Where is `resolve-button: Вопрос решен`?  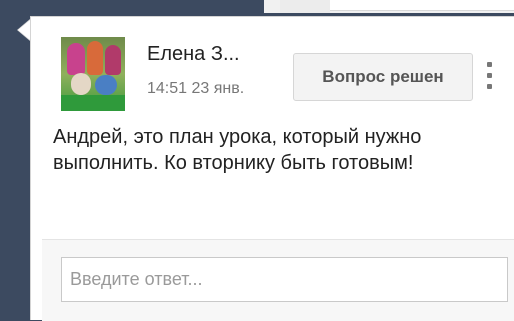
resolve-button: Вопрос решен is located at coordinates (383, 77).